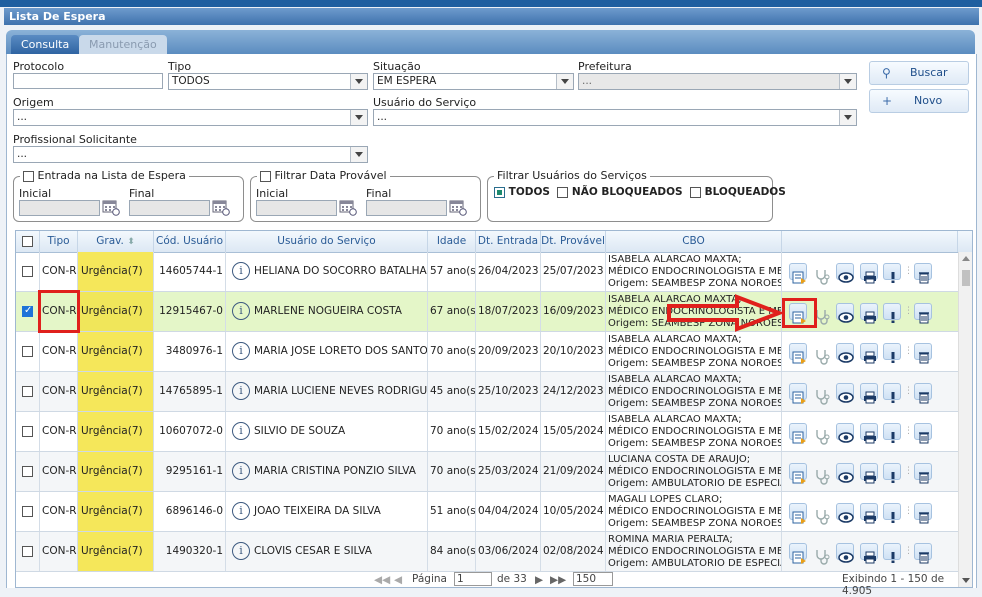 This screenshot has width=982, height=597. Describe the element at coordinates (59, 241) in the screenshot. I see `header-tipo: Tipo` at that location.